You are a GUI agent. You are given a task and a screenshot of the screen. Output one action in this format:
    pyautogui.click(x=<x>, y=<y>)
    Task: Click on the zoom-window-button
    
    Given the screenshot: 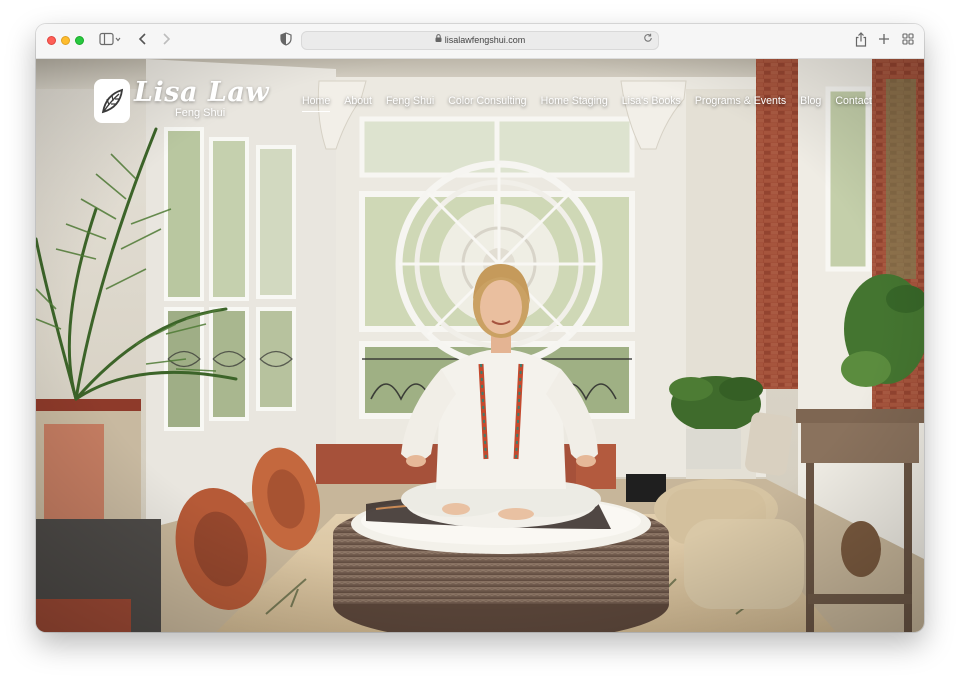 What is the action you would take?
    pyautogui.click(x=79, y=40)
    